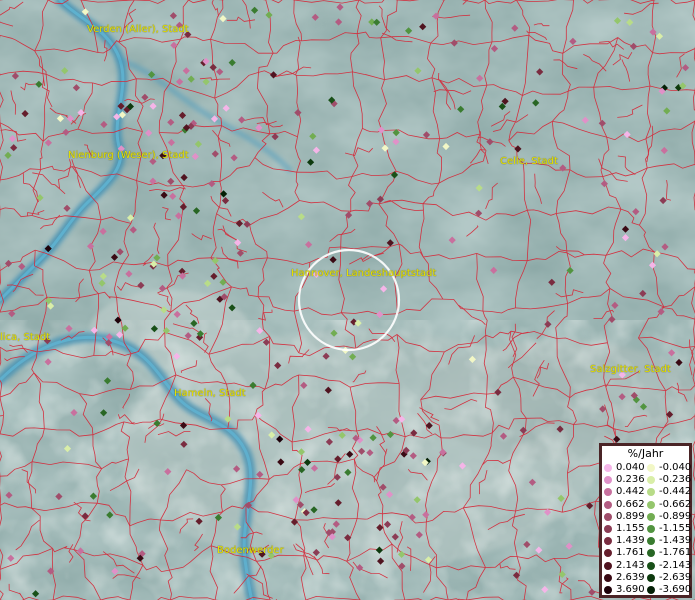 The height and width of the screenshot is (600, 695). Describe the element at coordinates (675, 480) in the screenshot. I see `legend-value: -0.236` at that location.